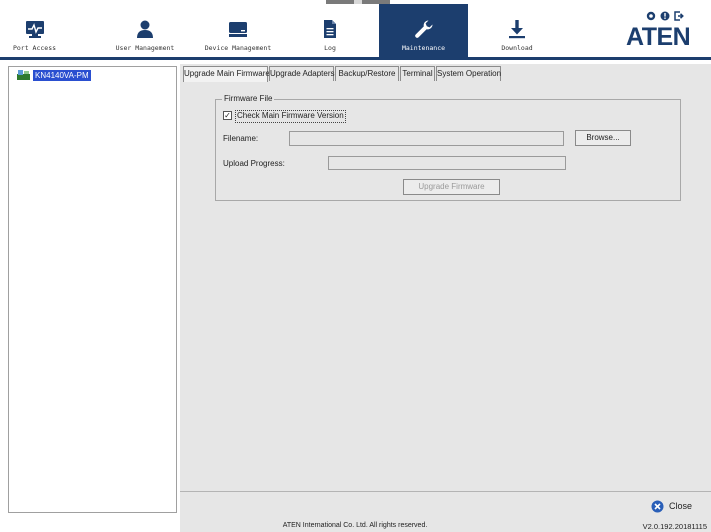 This screenshot has width=711, height=532. Describe the element at coordinates (517, 48) in the screenshot. I see `nav-label-download: Download` at that location.